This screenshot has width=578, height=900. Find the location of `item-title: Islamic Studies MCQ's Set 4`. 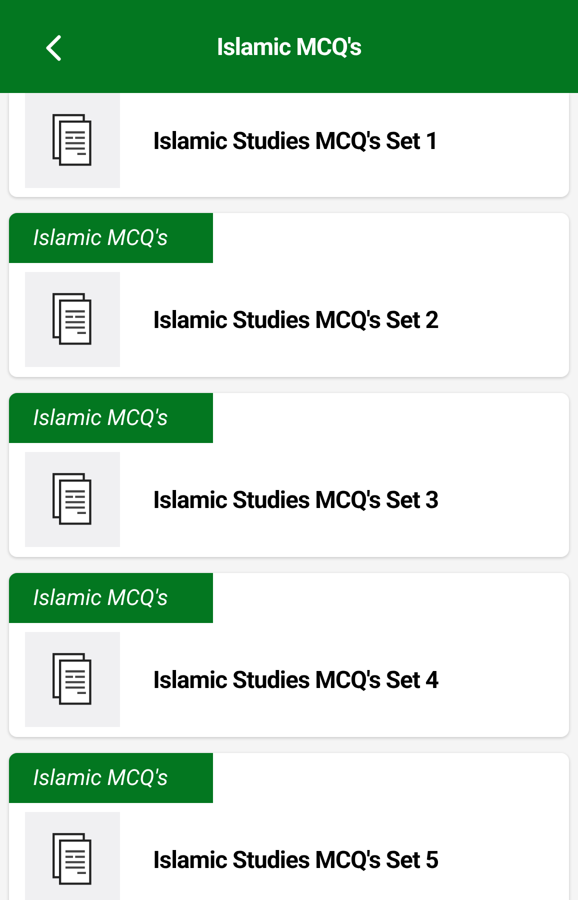

item-title: Islamic Studies MCQ's Set 4 is located at coordinates (295, 680).